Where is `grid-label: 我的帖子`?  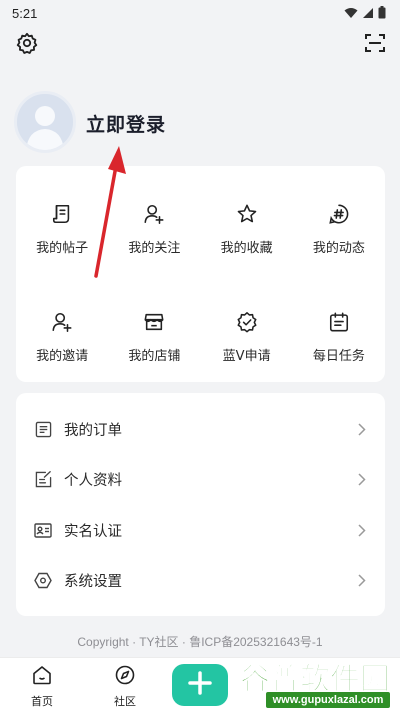
grid-label: 我的帖子 is located at coordinates (62, 248).